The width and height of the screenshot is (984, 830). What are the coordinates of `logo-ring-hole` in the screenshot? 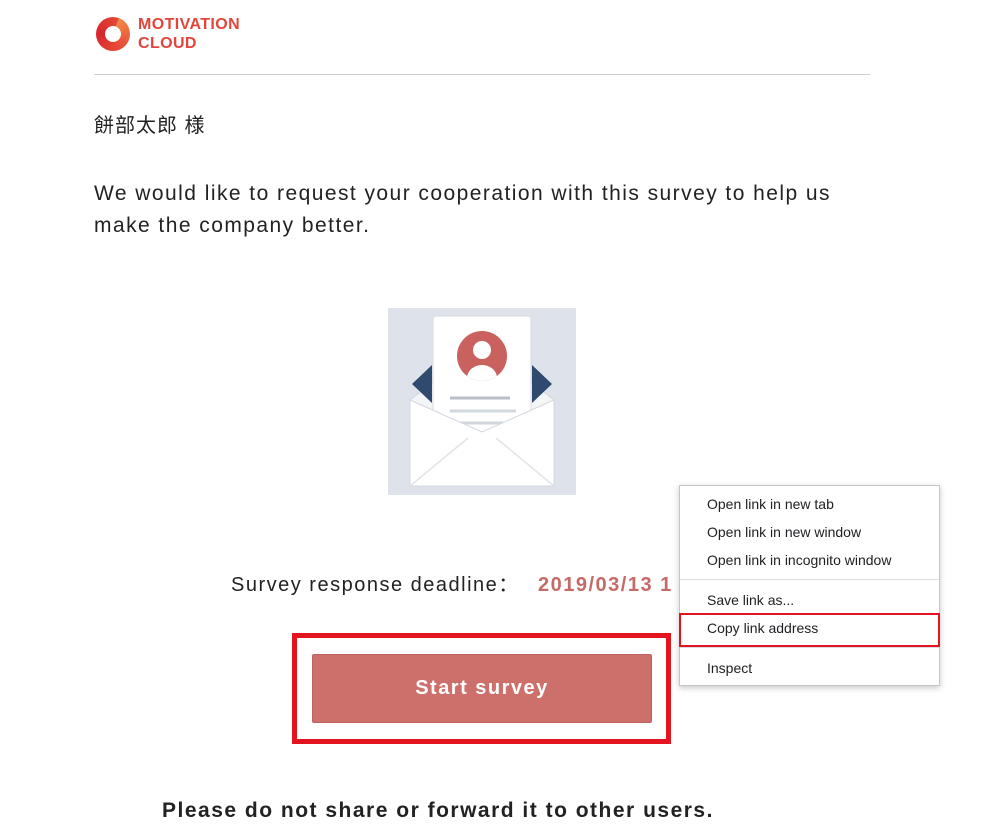 It's located at (113, 34).